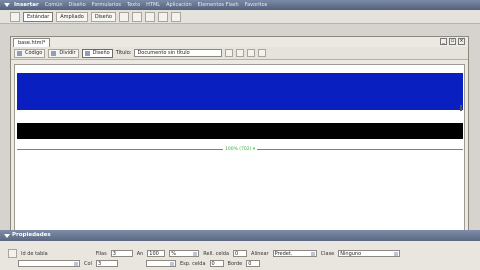 The image size is (480, 270). I want to click on standard-mode-button: Estándar, so click(38, 16).